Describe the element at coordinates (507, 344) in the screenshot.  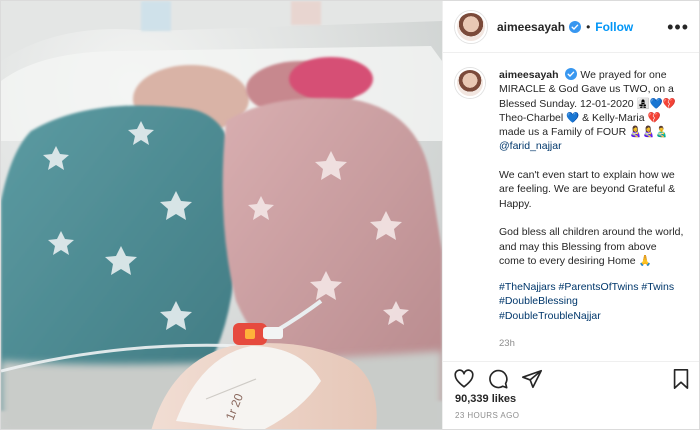
I see `caption-timestamp: 23h` at that location.